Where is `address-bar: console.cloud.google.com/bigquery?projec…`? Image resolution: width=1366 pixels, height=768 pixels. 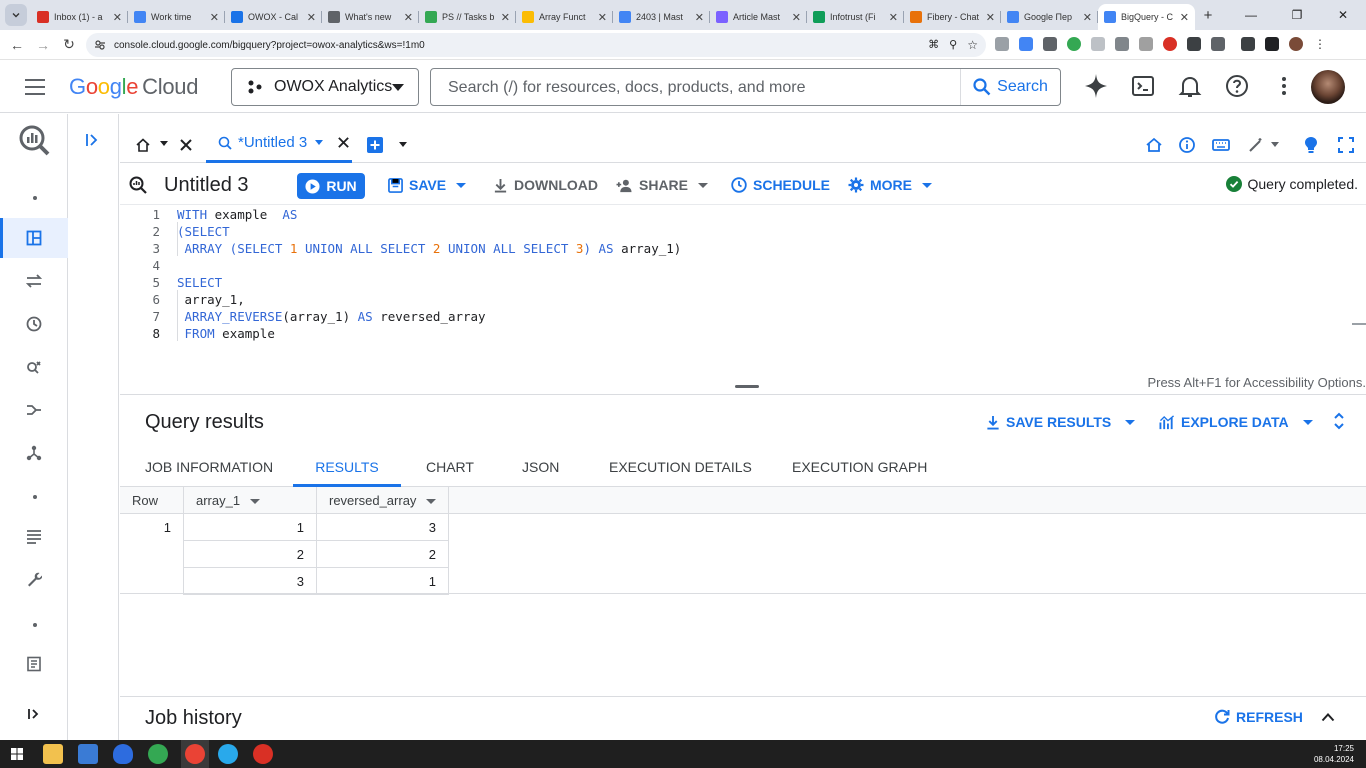 address-bar: console.cloud.google.com/bigquery?projec… is located at coordinates (536, 45).